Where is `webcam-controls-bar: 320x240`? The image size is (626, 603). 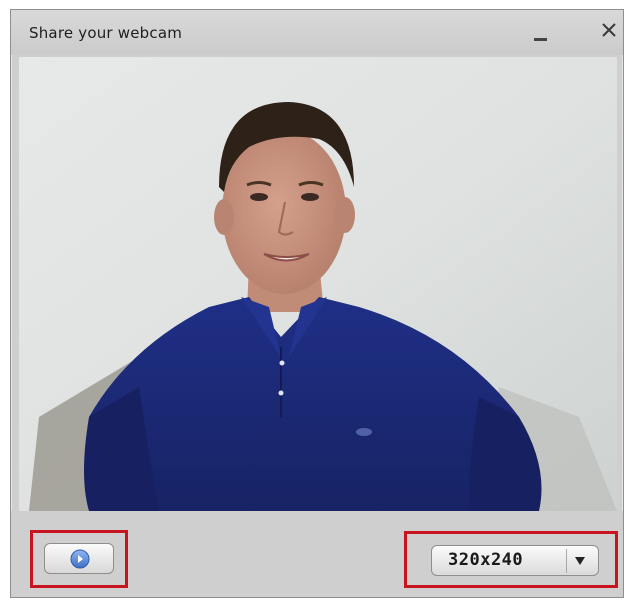 webcam-controls-bar: 320x240 is located at coordinates (317, 554).